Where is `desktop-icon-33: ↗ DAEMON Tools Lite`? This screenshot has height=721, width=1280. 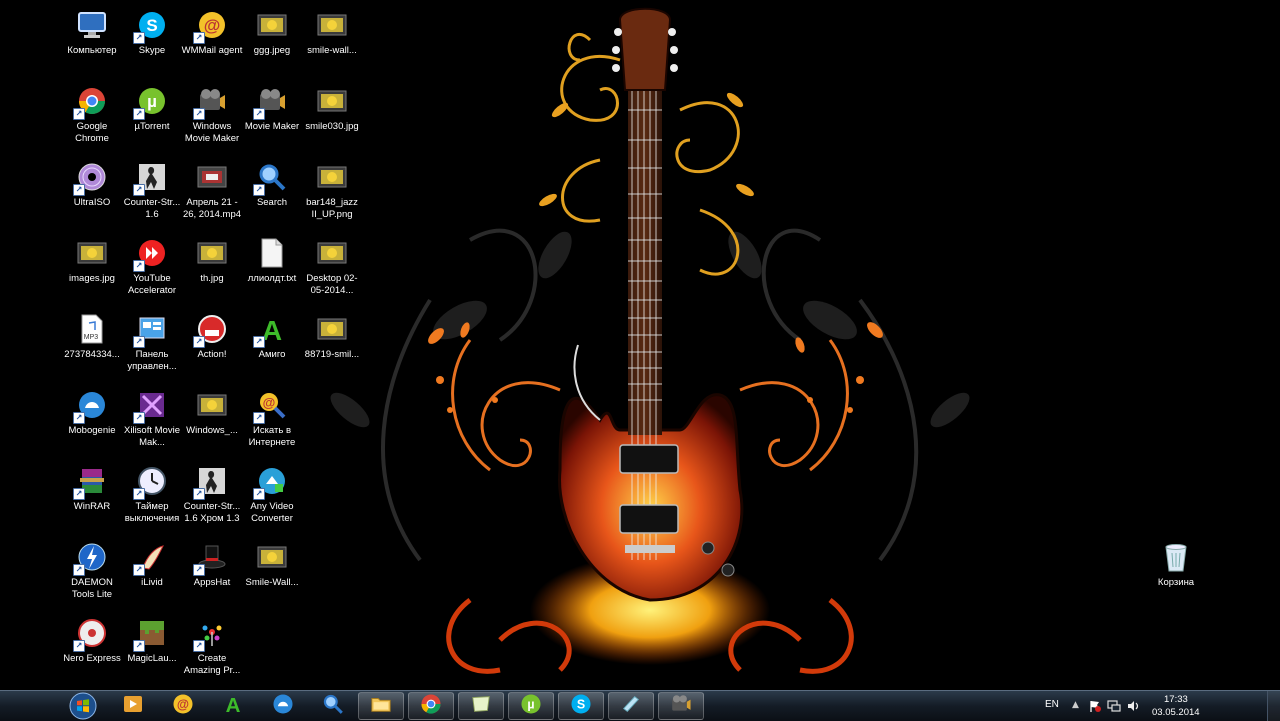 desktop-icon-33: ↗ DAEMON Tools Lite is located at coordinates (92, 568).